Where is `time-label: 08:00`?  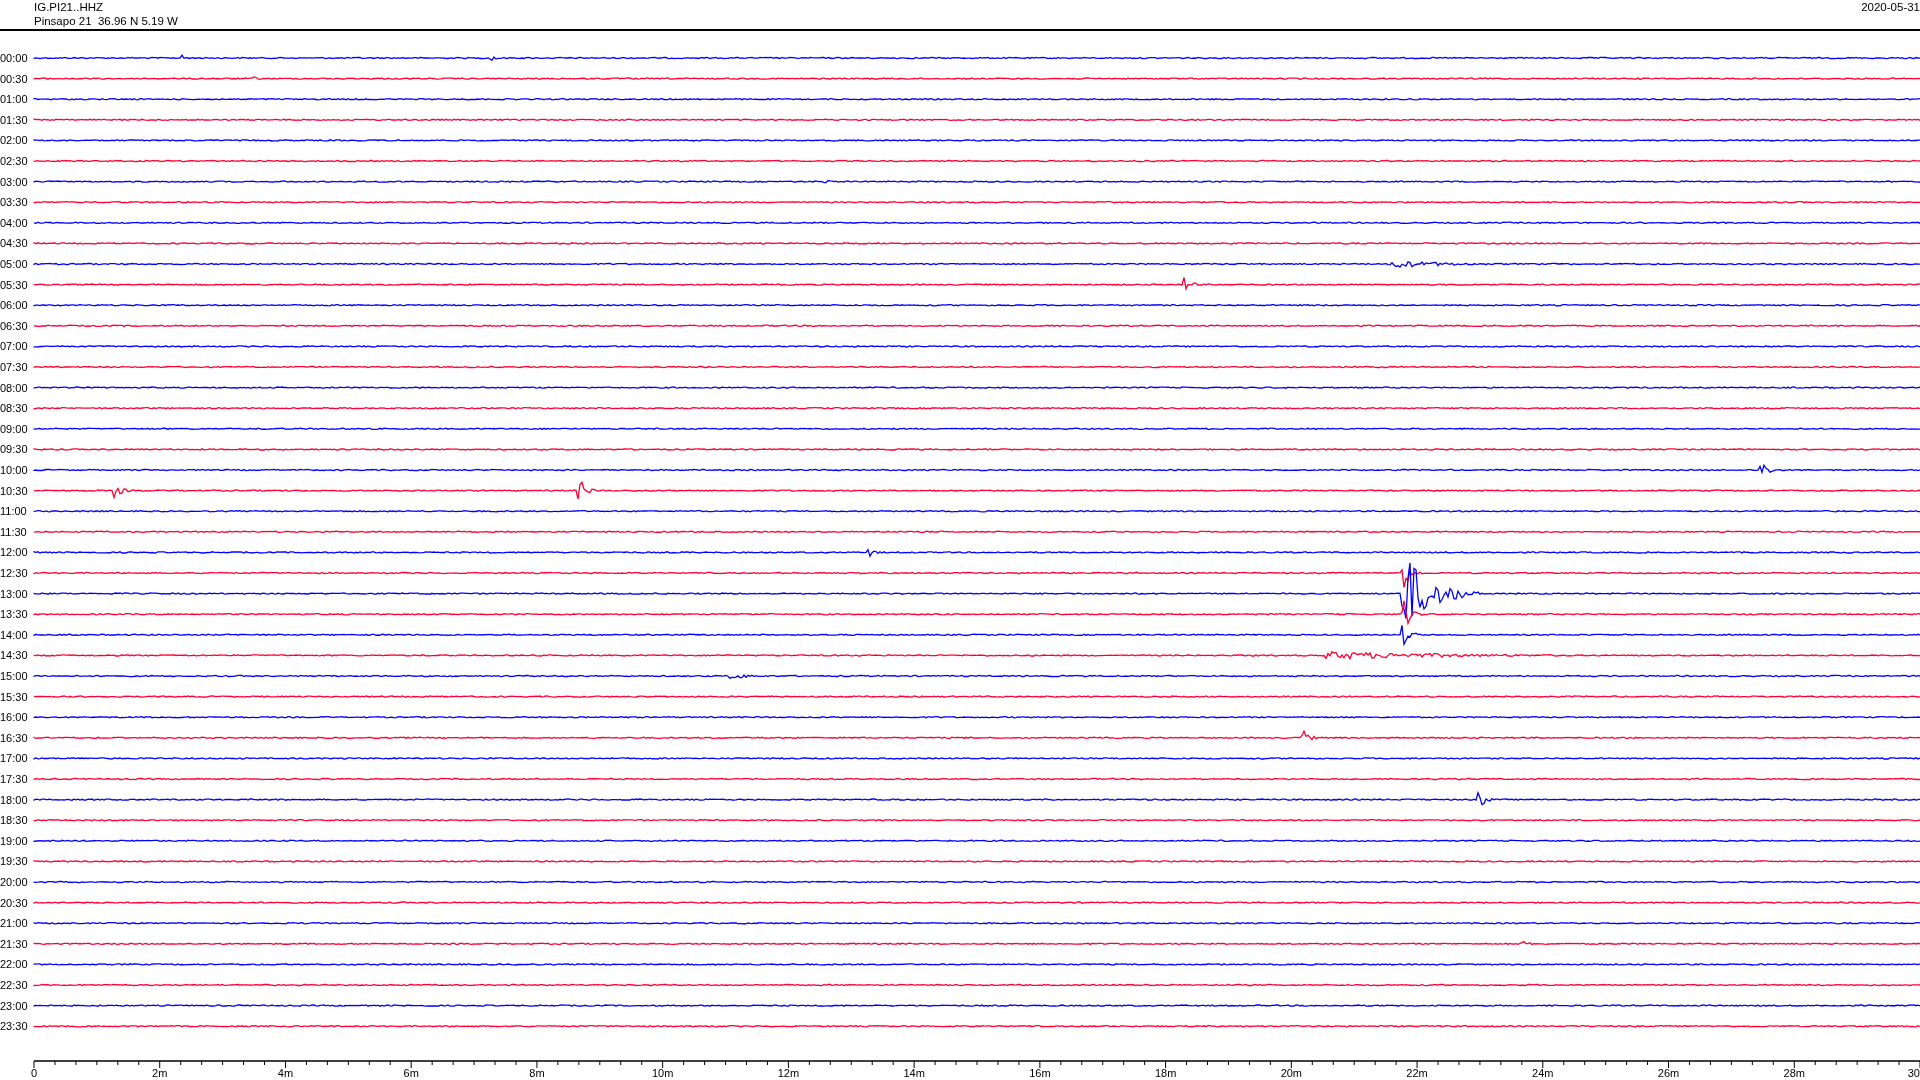
time-label: 08:00 is located at coordinates (14, 387).